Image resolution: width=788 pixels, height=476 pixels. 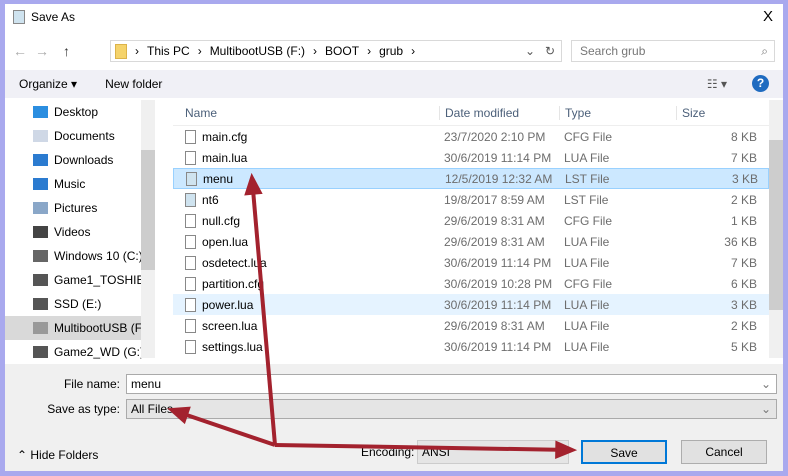 I want to click on file-name: power.lua, so click(x=228, y=304).